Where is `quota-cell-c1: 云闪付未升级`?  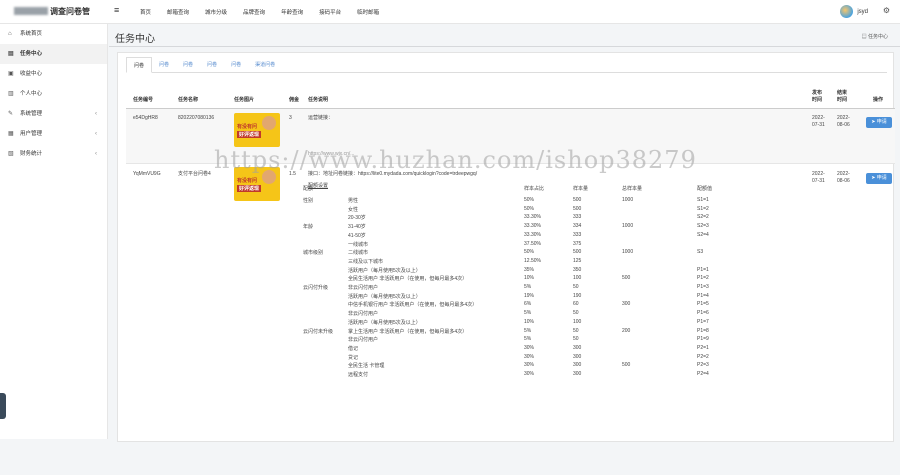 quota-cell-c1: 云闪付未升级 is located at coordinates (318, 331).